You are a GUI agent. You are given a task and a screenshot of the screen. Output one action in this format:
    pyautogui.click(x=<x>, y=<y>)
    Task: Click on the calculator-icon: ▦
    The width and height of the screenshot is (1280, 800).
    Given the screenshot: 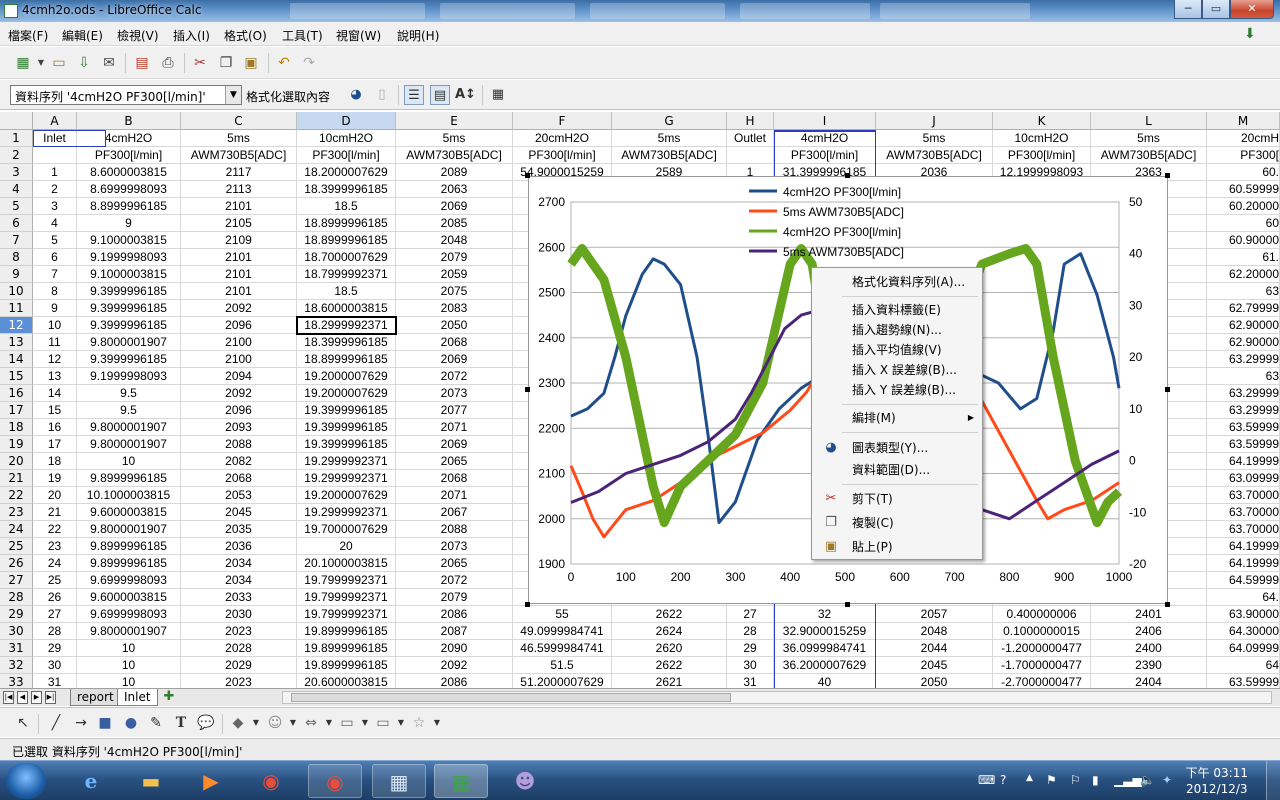 What is the action you would take?
    pyautogui.click(x=399, y=781)
    